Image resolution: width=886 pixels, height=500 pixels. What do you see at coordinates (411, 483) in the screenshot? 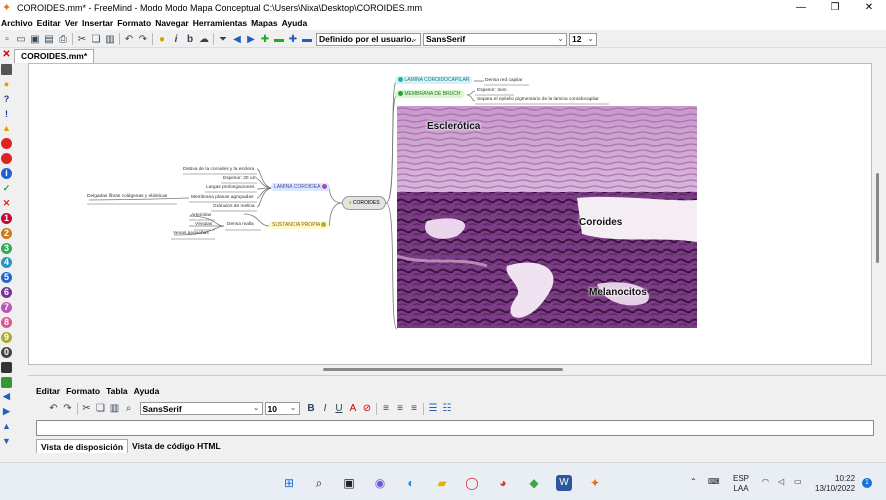
I see `edge-icon: ◐` at bounding box center [411, 483].